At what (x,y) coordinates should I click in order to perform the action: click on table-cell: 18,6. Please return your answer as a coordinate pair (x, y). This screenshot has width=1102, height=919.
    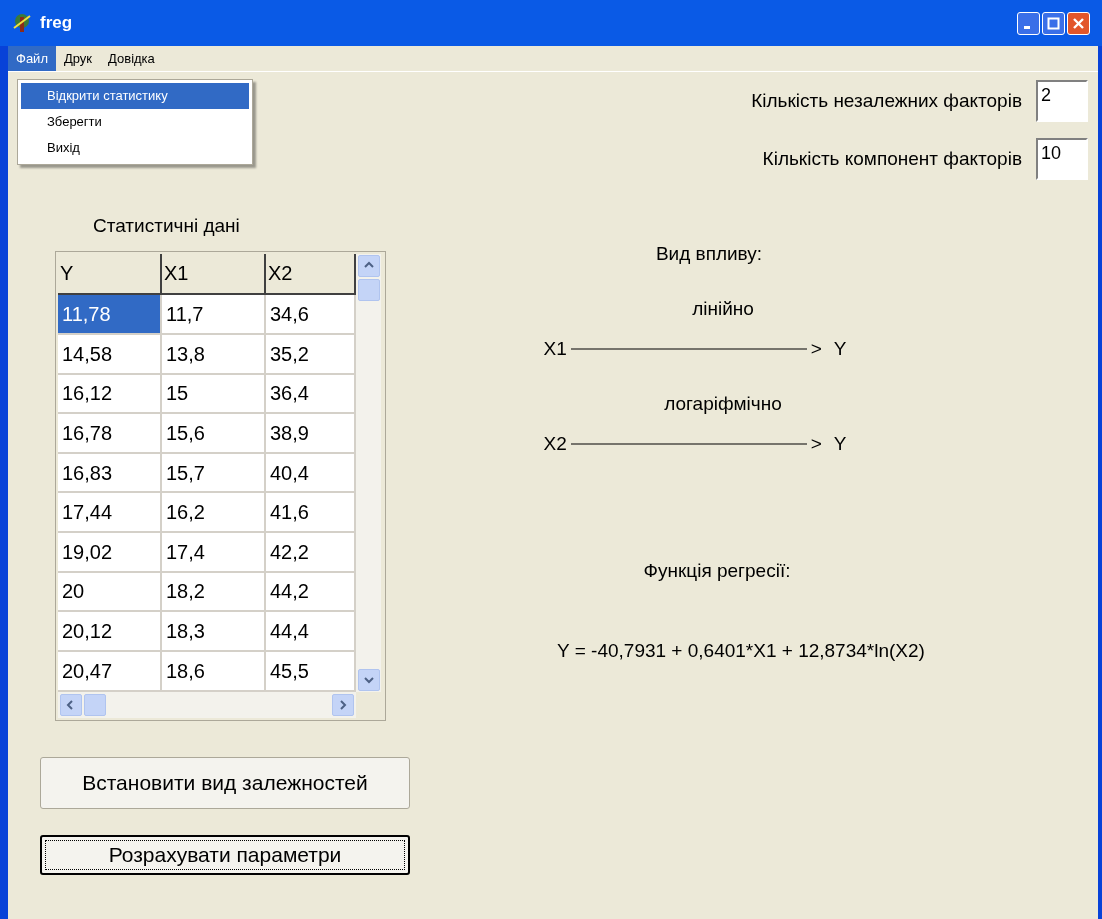
    Looking at the image, I should click on (214, 671).